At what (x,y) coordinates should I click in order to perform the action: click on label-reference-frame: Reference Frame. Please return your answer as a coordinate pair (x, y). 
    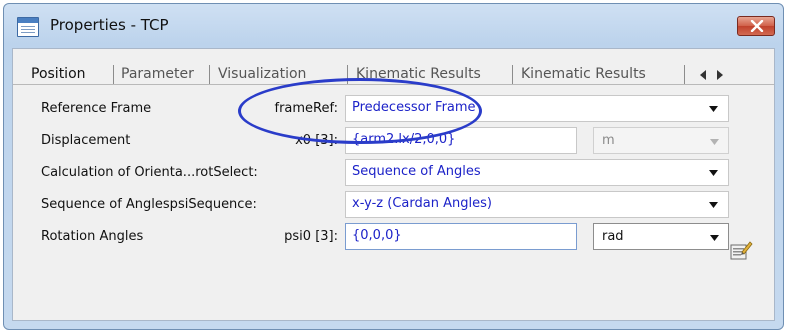
    Looking at the image, I should click on (96, 108).